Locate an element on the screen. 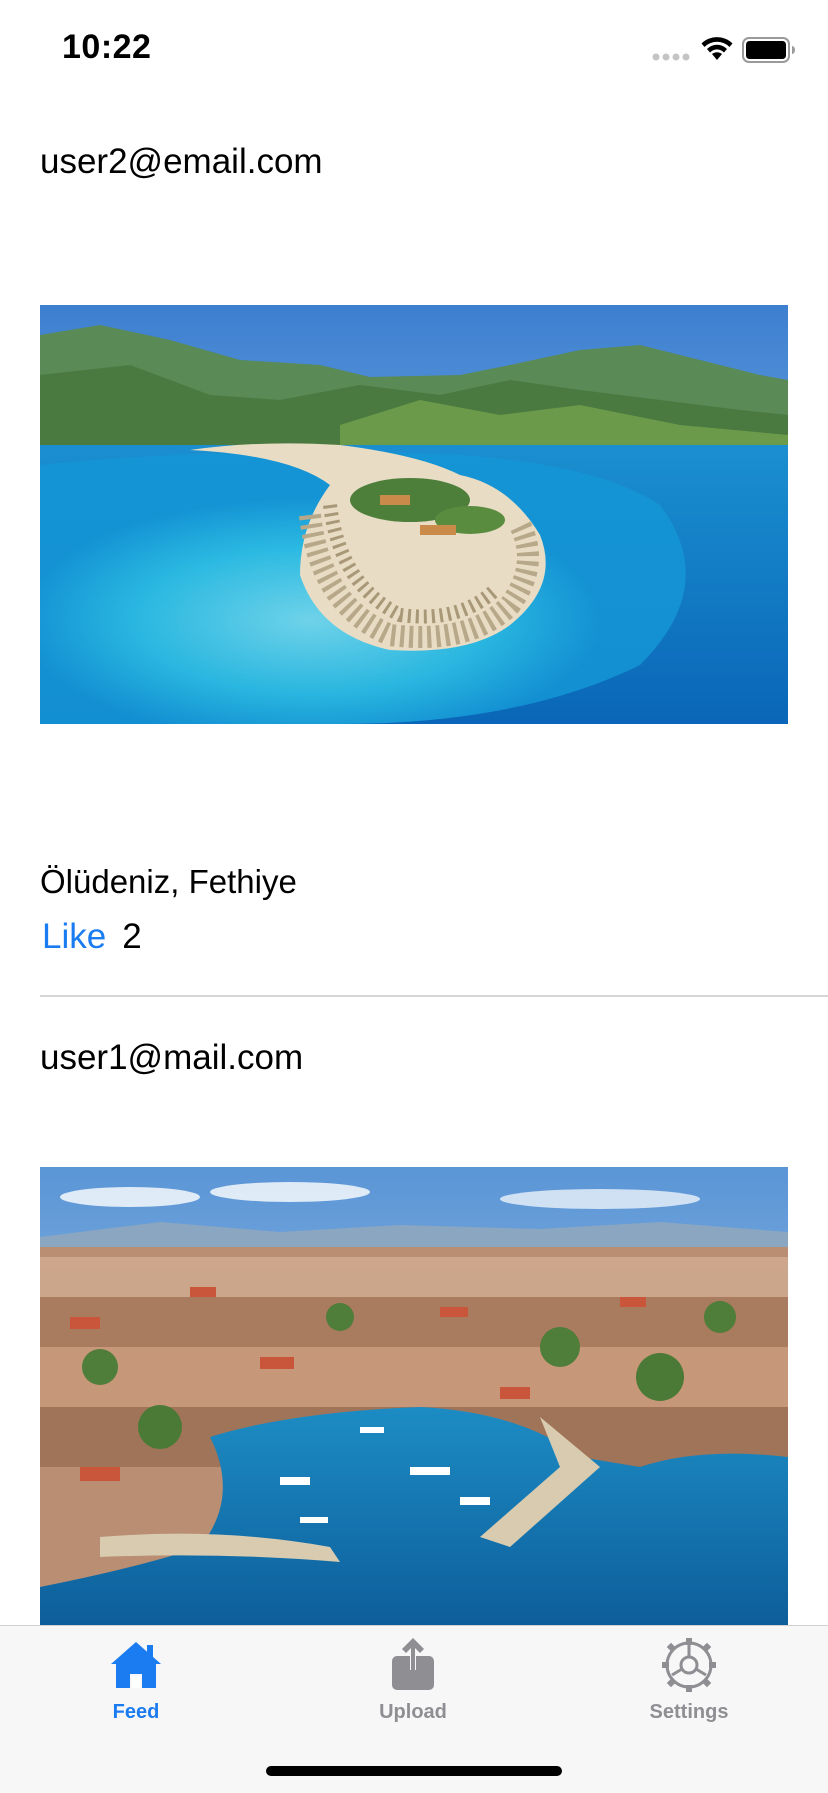 This screenshot has height=1793, width=828. tab-label: Settings is located at coordinates (689, 1712).